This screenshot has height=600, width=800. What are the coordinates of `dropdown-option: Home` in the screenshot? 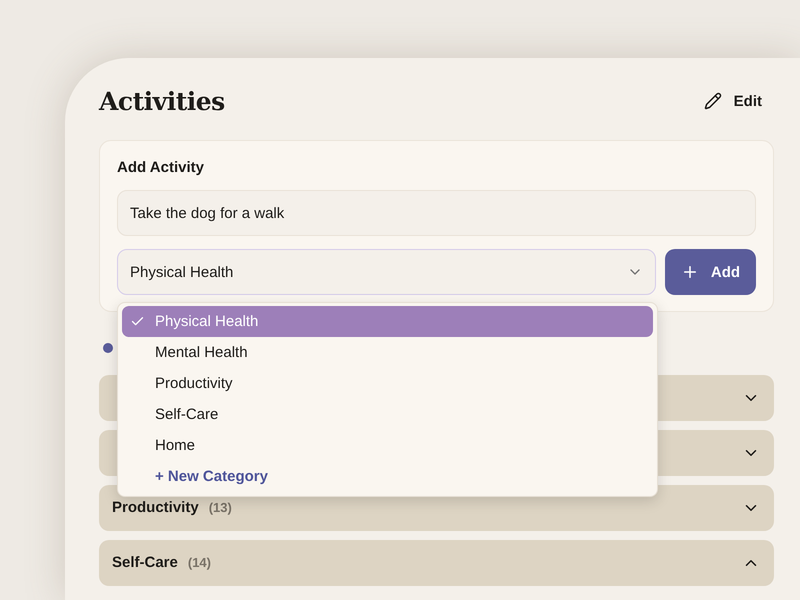 It's located at (387, 445).